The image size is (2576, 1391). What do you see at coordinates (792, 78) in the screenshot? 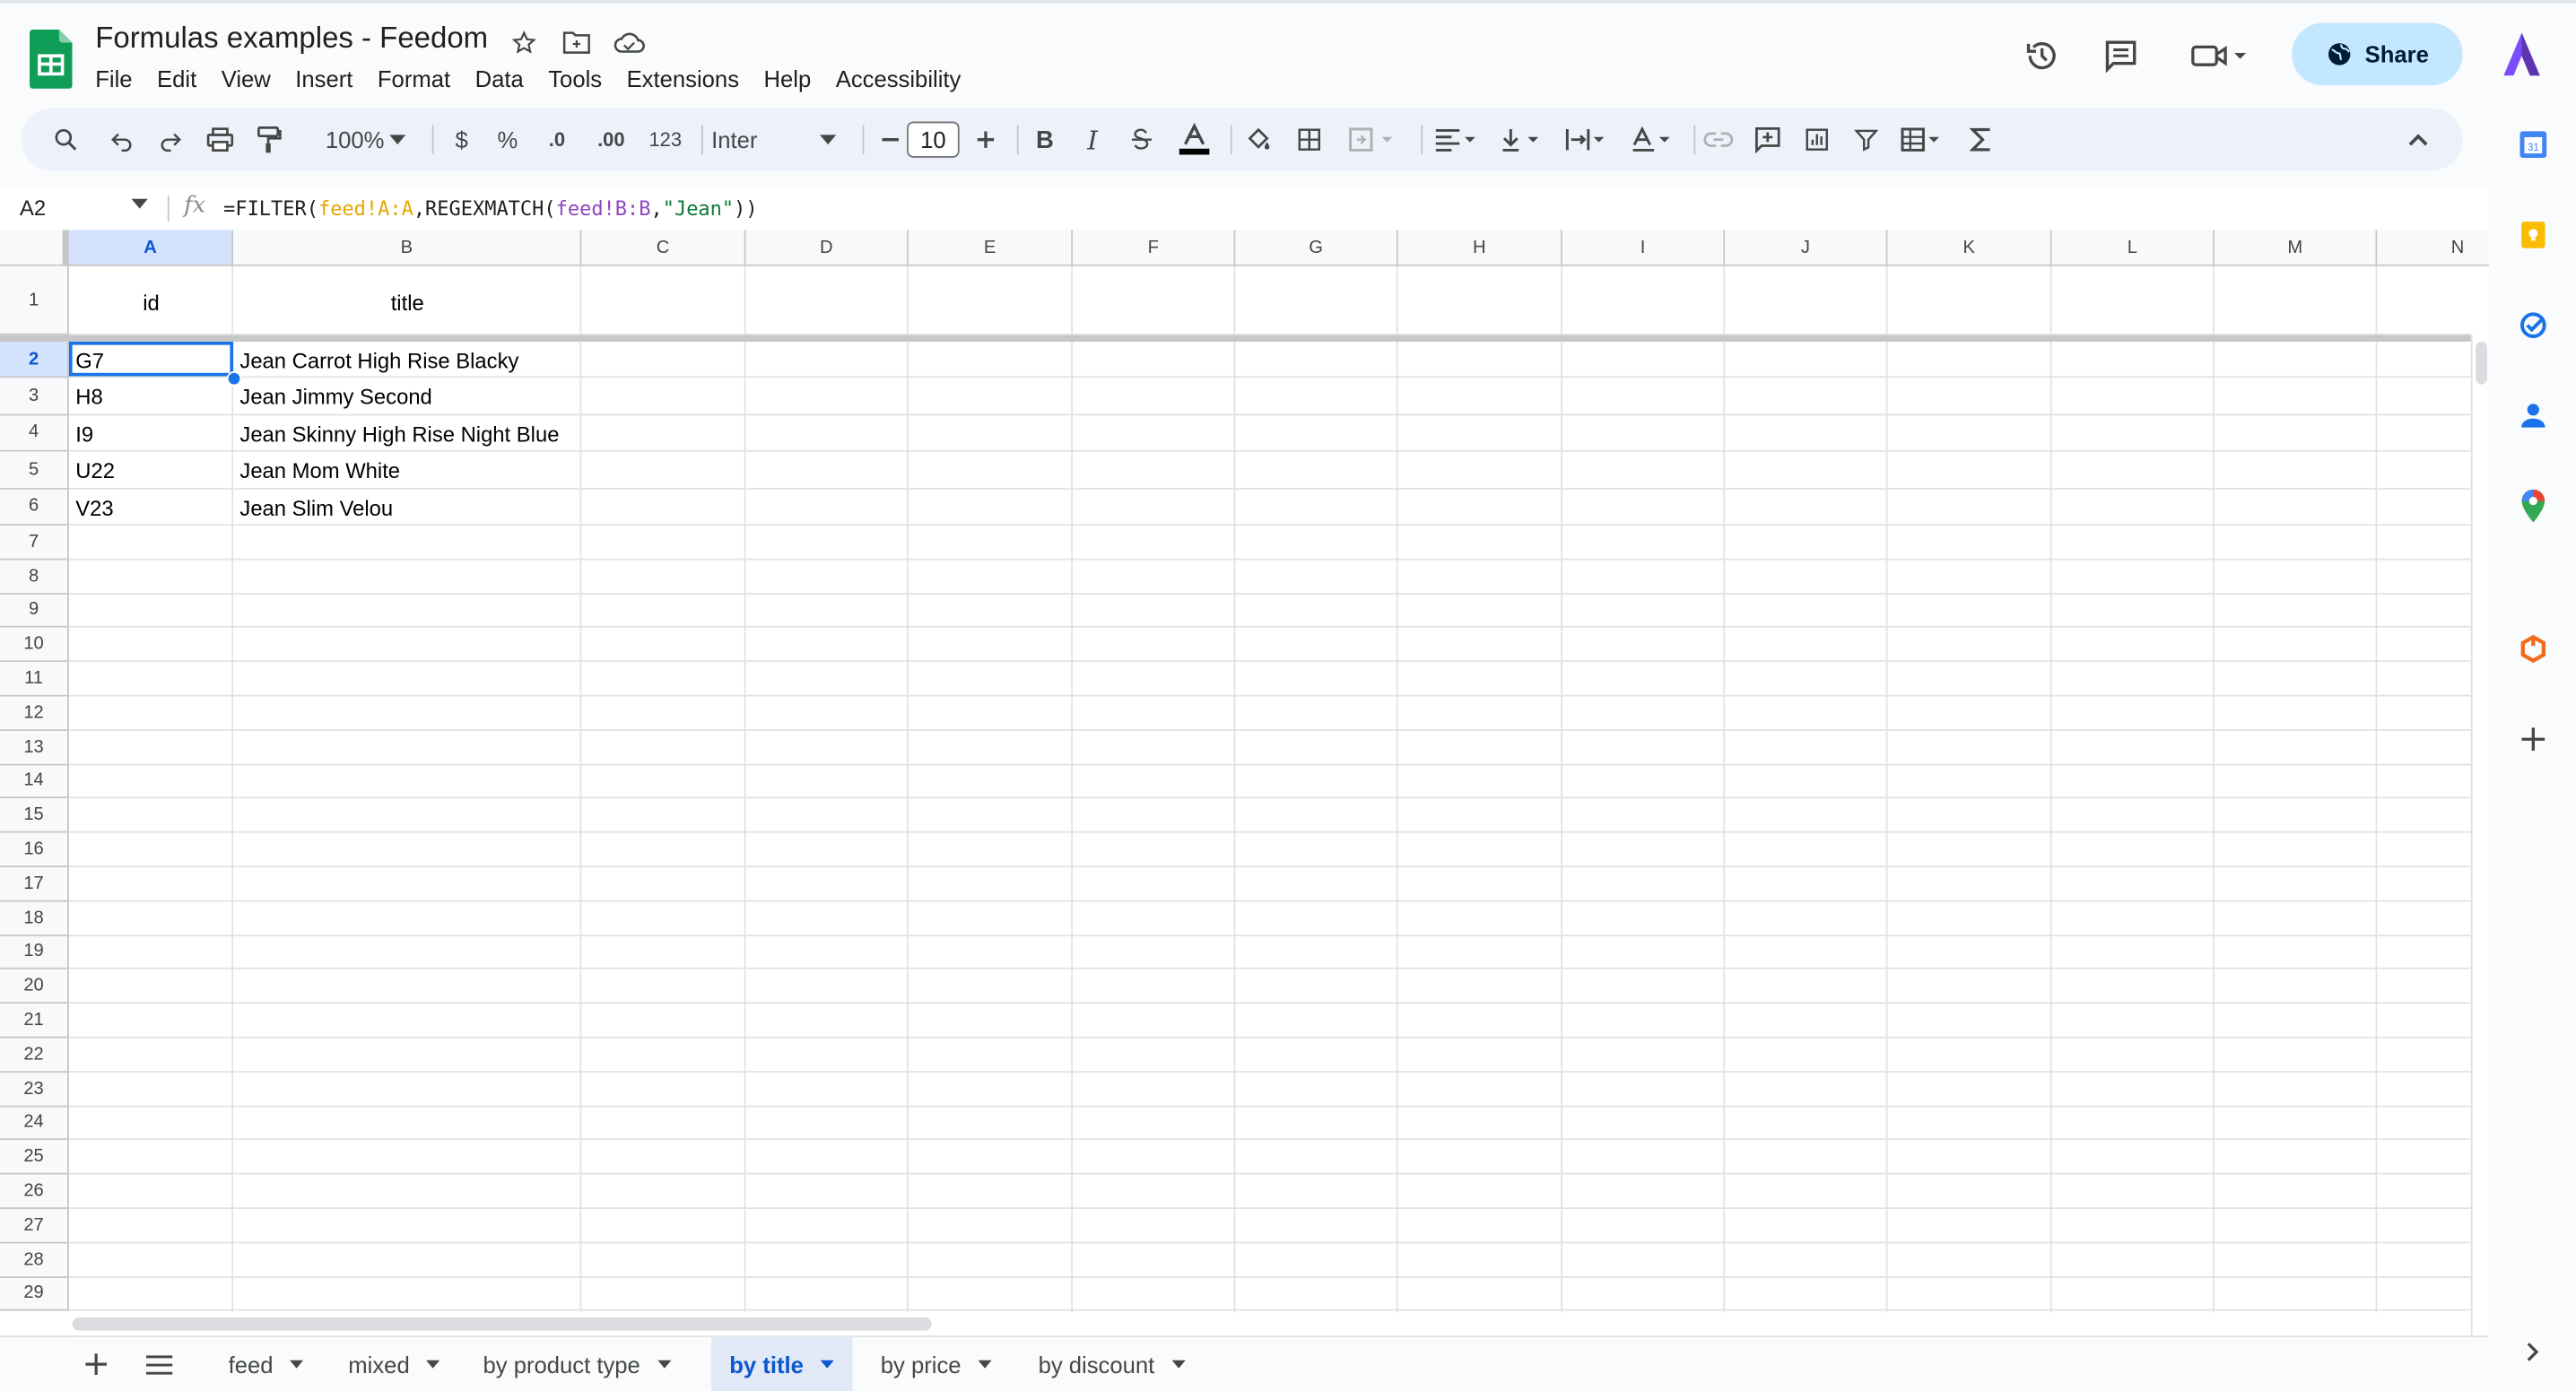
I see `menu-help: Help` at bounding box center [792, 78].